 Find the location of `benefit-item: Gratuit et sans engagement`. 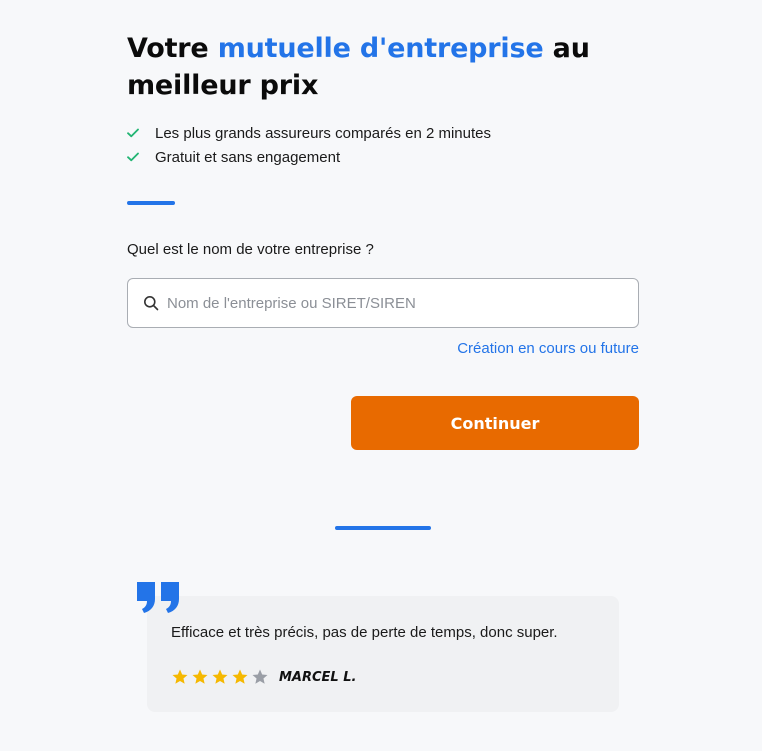

benefit-item: Gratuit et sans engagement is located at coordinates (309, 157).